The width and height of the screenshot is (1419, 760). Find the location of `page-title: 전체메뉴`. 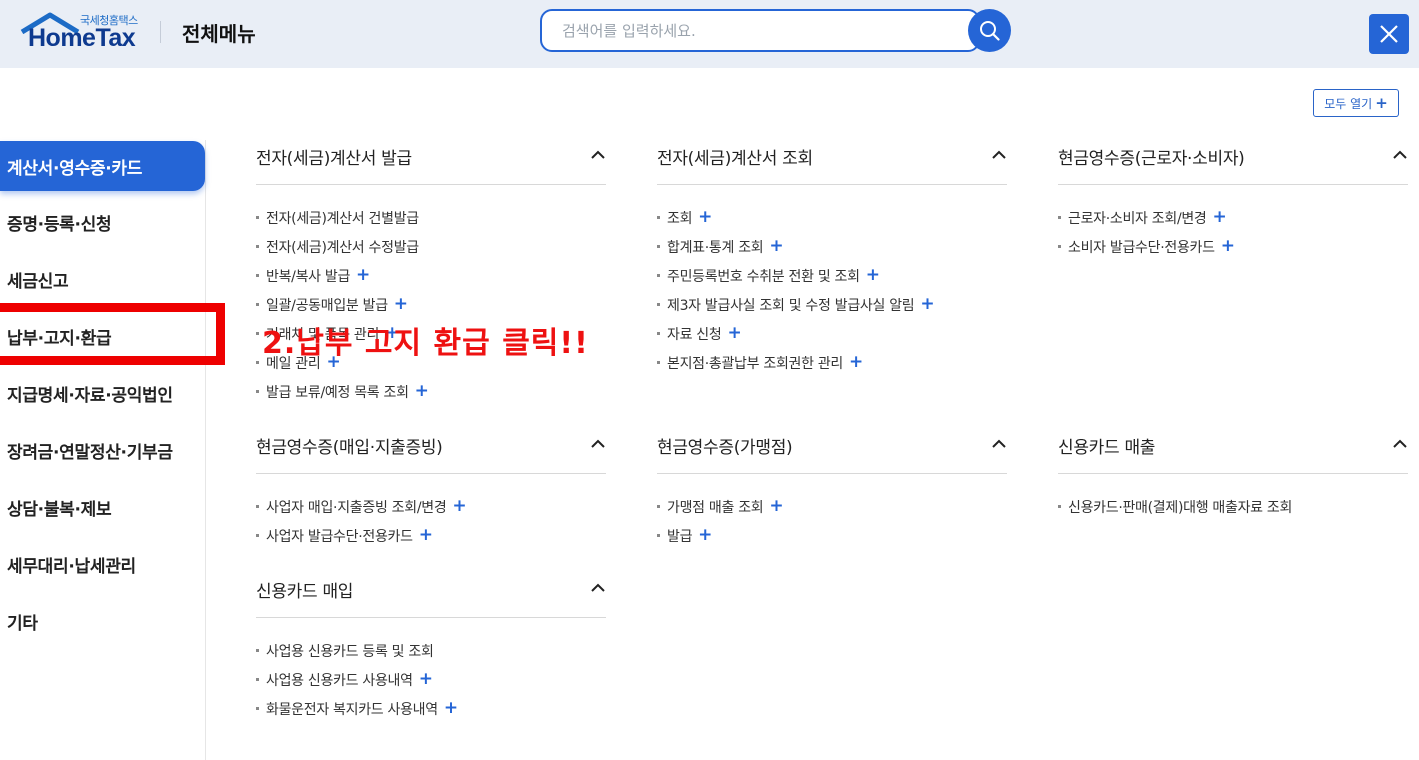

page-title: 전체메뉴 is located at coordinates (219, 34).